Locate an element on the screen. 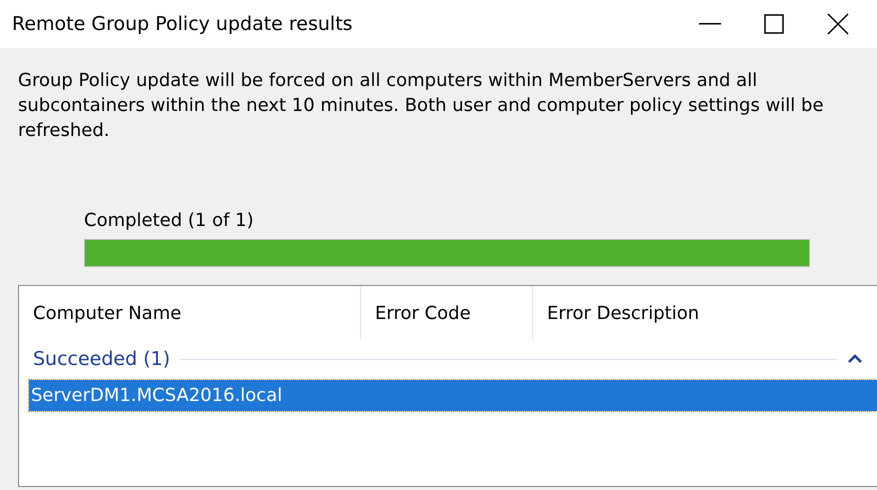  close-icon is located at coordinates (838, 24).